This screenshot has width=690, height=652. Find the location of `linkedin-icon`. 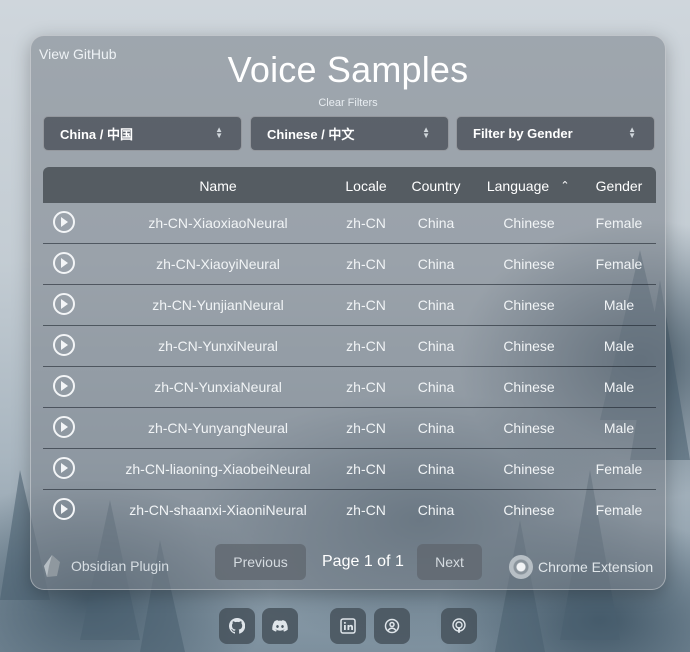

linkedin-icon is located at coordinates (348, 626).